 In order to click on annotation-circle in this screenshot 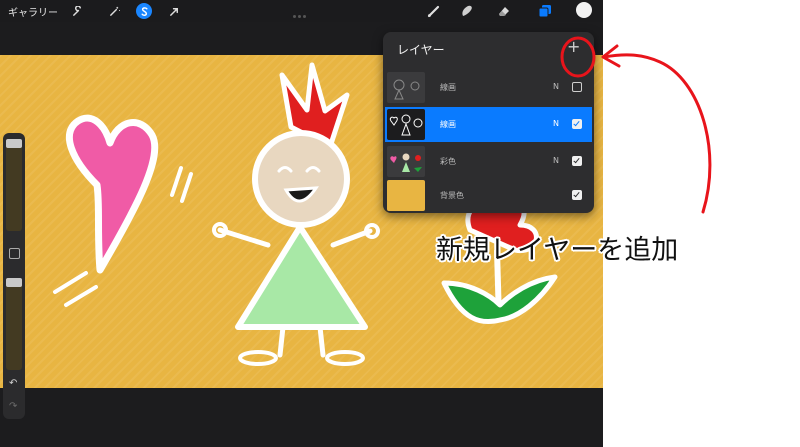, I will do `click(578, 57)`.